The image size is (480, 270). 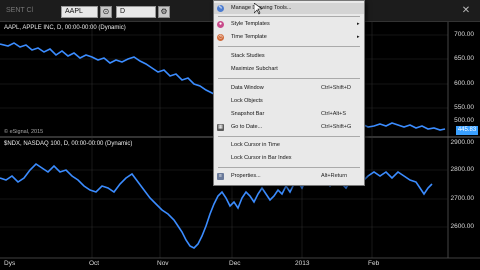 What do you see at coordinates (289, 158) in the screenshot?
I see `menu-item-lock-cursor-in-bar-index: Lock Cursor in Bar Index` at bounding box center [289, 158].